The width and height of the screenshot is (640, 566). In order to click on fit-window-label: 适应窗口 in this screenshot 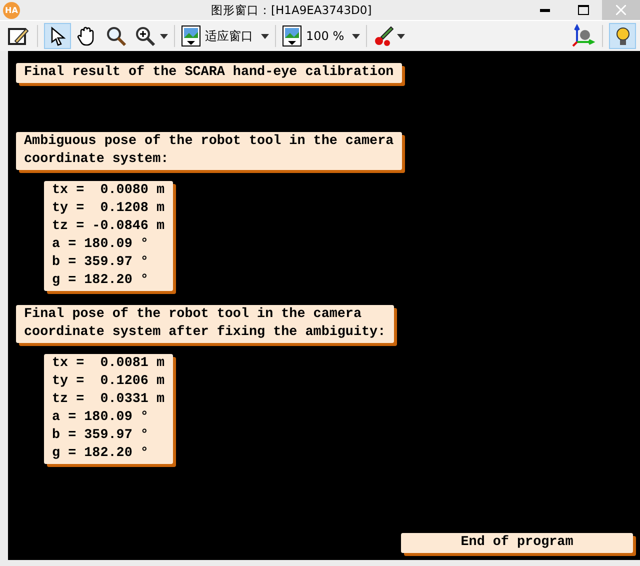, I will do `click(229, 36)`.